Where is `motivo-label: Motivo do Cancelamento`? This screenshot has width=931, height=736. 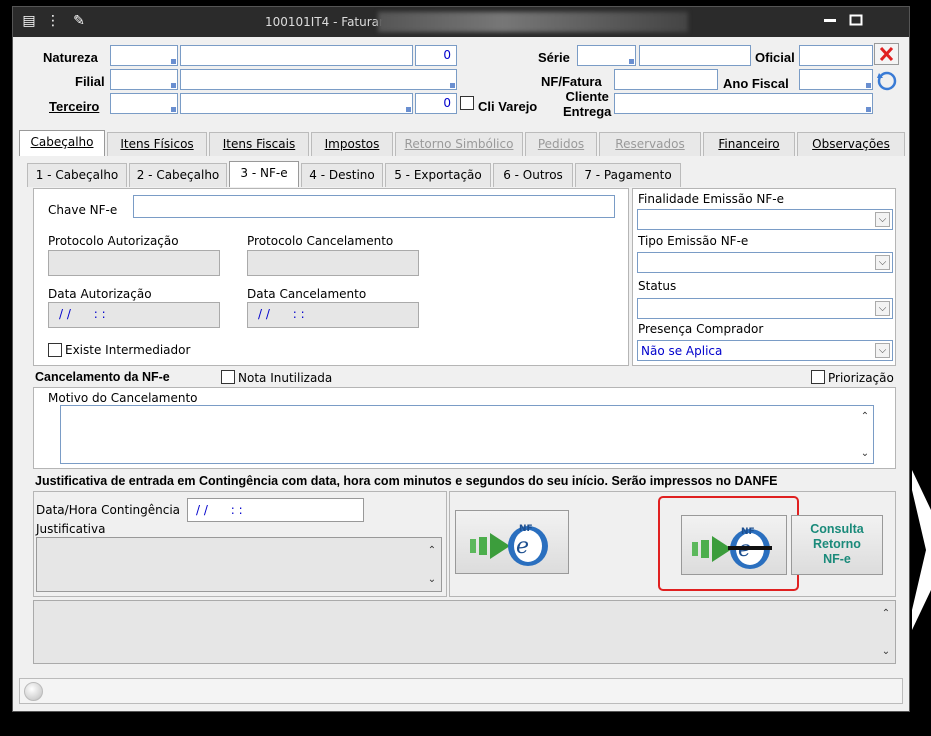
motivo-label: Motivo do Cancelamento is located at coordinates (123, 398).